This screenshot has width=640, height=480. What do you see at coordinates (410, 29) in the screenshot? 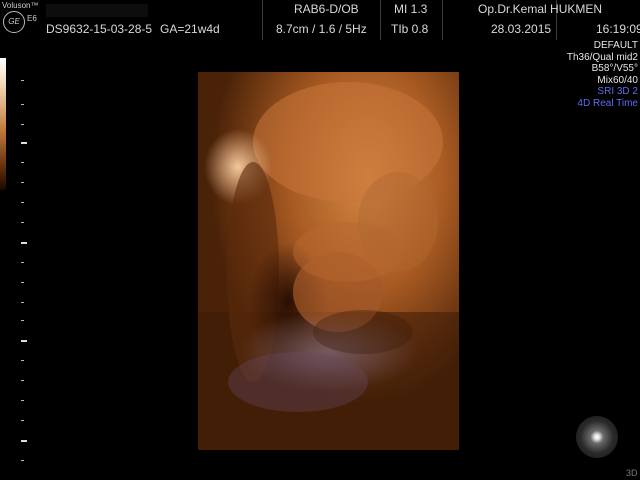
I see `tib-value: TIb 0.8` at bounding box center [410, 29].